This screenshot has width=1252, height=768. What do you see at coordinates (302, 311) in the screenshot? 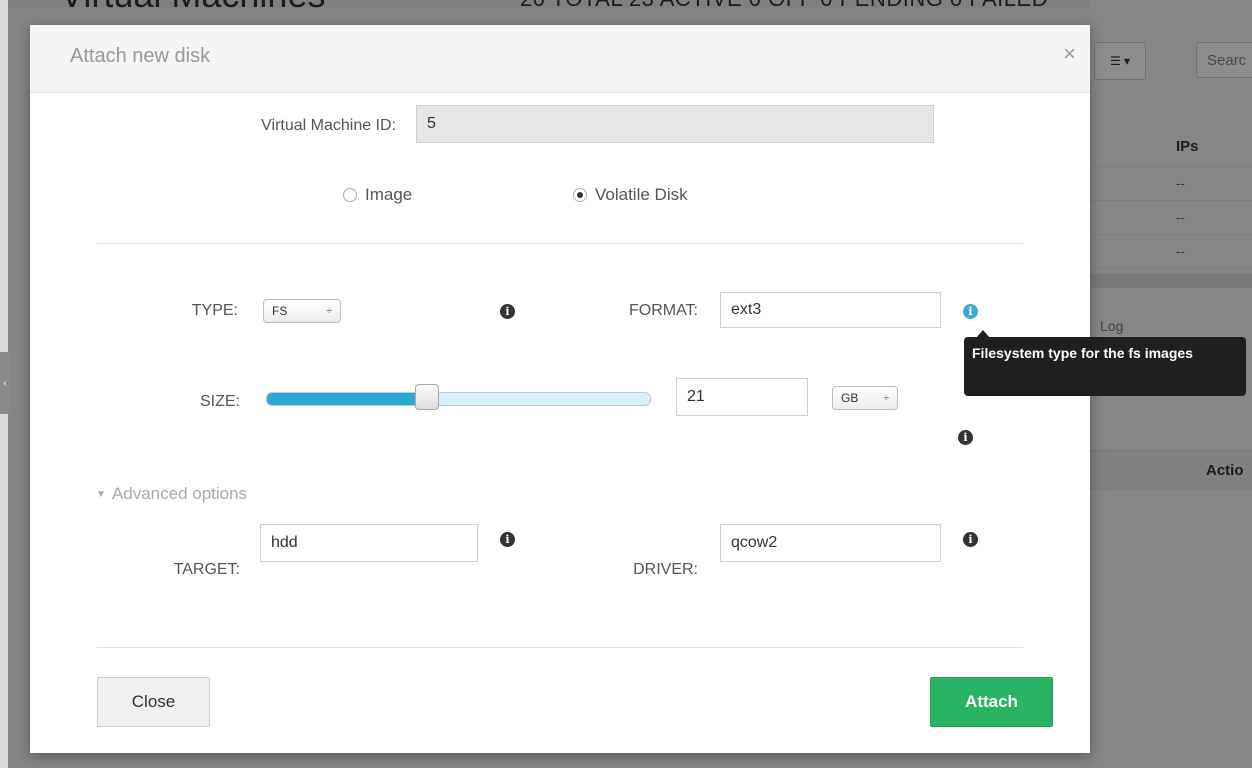
I see `type-select: FS ÷` at bounding box center [302, 311].